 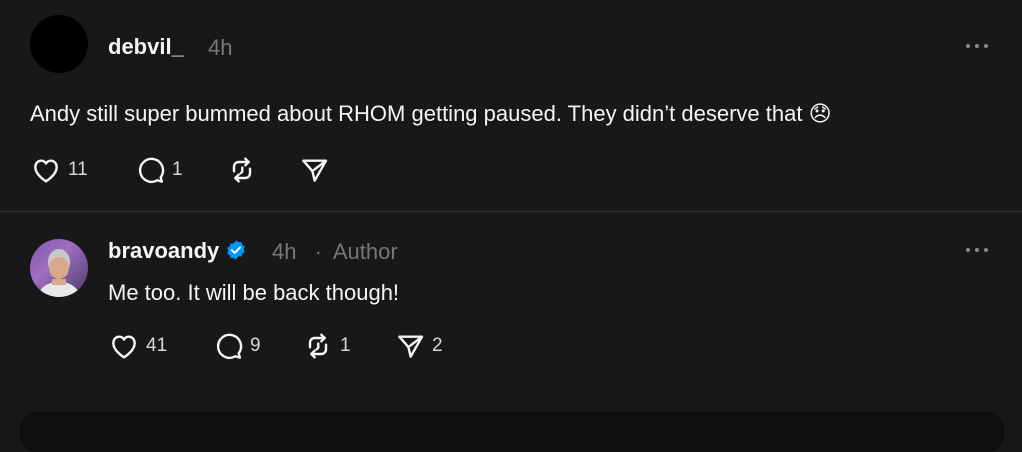 What do you see at coordinates (200, 170) in the screenshot?
I see `action-bar: 11 1` at bounding box center [200, 170].